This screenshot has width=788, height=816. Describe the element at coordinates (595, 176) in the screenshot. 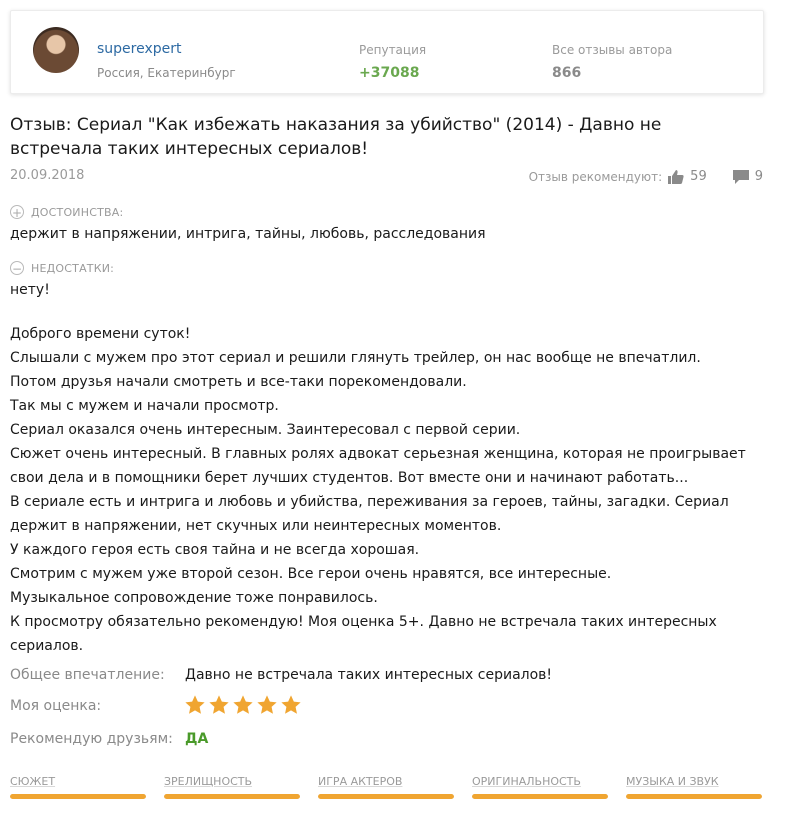

I see `recommend-label: Отзыв рекомендуют:` at that location.